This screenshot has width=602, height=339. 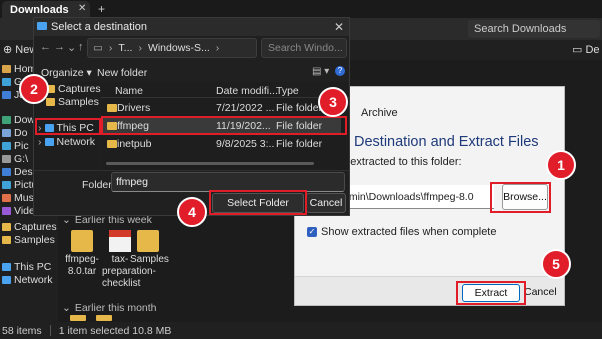 What do you see at coordinates (398, 162) in the screenshot?
I see `extract-subtext: be extracted to this folder:` at bounding box center [398, 162].